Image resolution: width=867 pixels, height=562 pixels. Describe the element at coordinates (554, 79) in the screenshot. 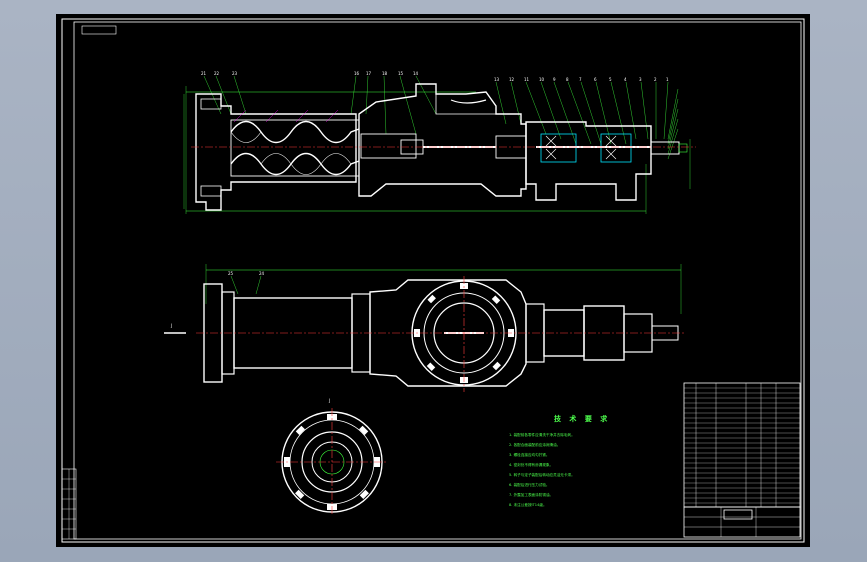

I see `svg-text: 9` at that location.